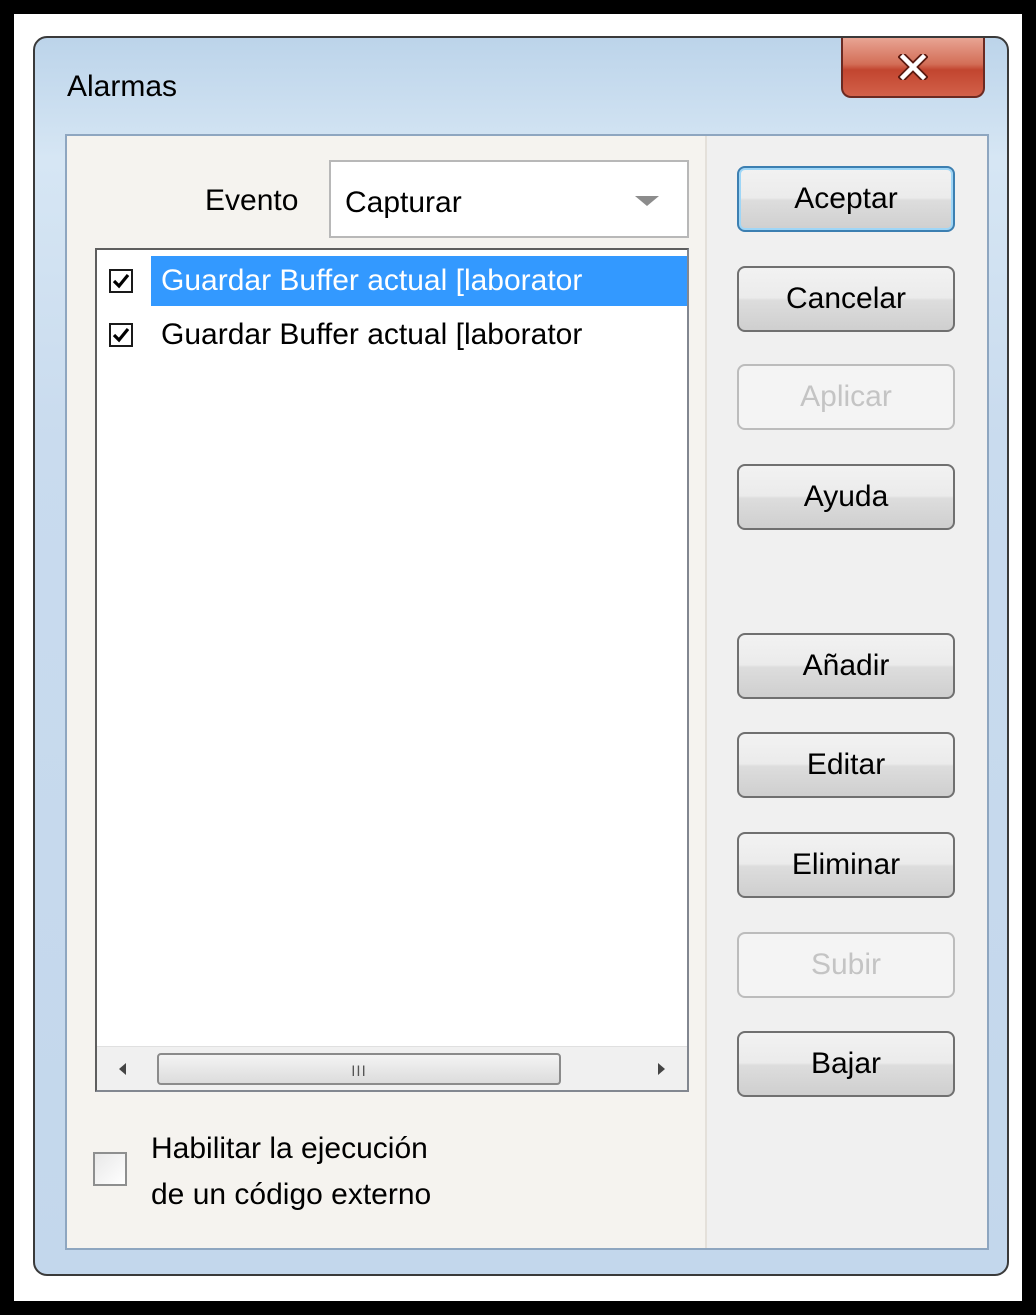  I want to click on scroll-left-arrow-icon, so click(122, 1069).